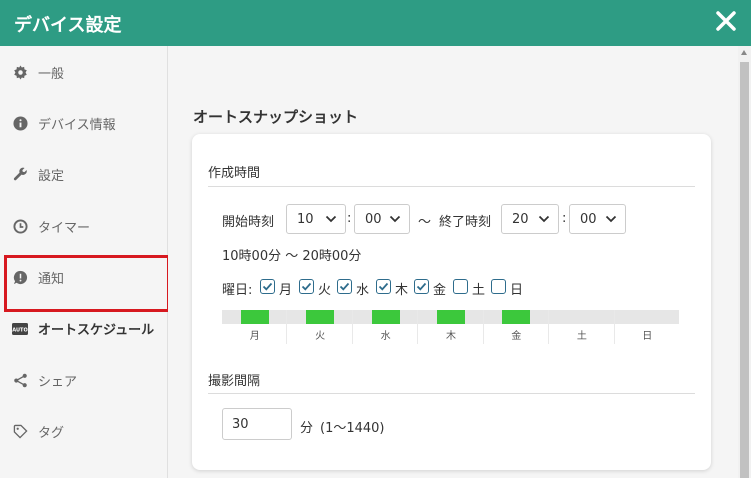 The width and height of the screenshot is (751, 478). Describe the element at coordinates (96, 330) in the screenshot. I see `sidebar-item-label: オートスケジュール` at that location.